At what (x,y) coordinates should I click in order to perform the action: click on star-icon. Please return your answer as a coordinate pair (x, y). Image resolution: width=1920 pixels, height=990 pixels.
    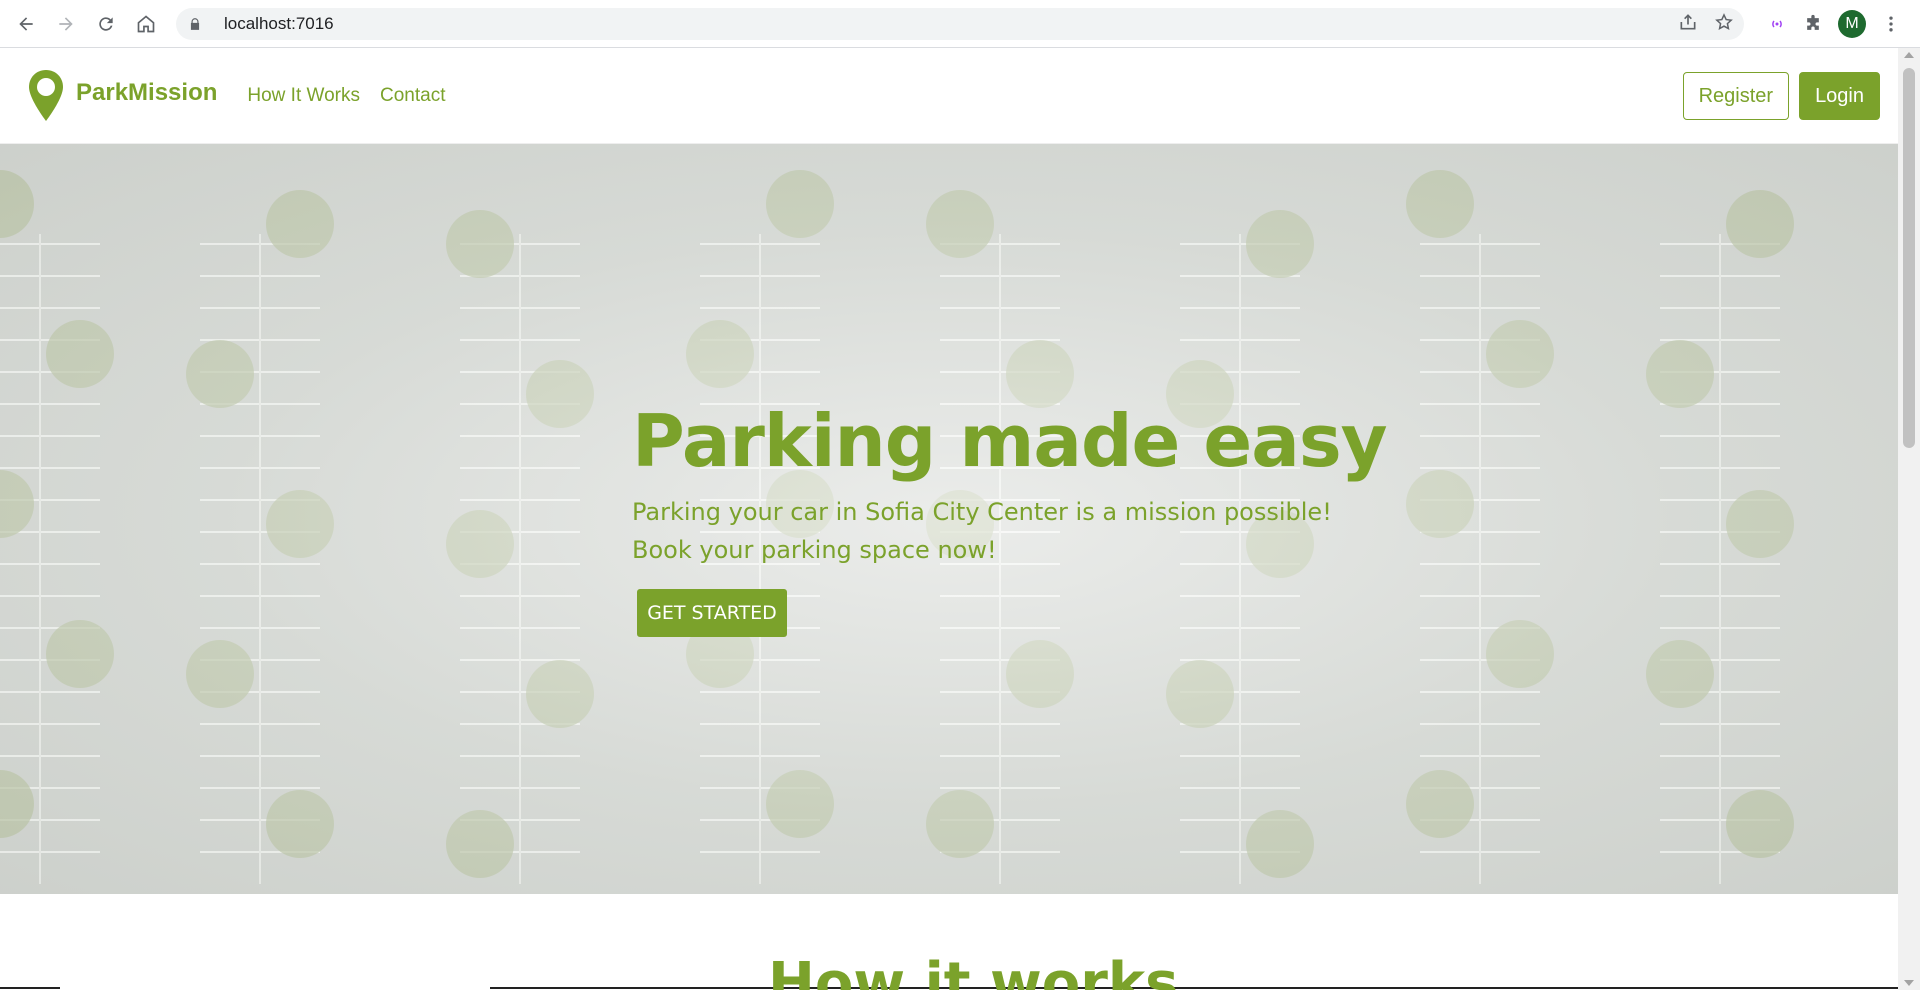
    Looking at the image, I should click on (1724, 24).